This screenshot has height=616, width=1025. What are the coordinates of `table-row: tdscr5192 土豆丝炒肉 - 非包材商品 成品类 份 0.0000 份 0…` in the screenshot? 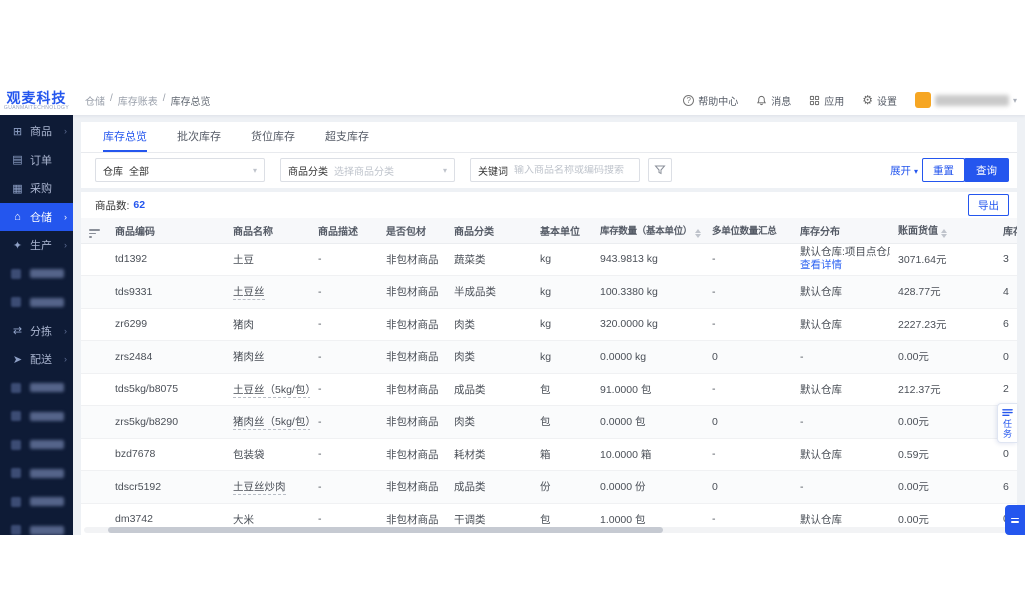 It's located at (549, 487).